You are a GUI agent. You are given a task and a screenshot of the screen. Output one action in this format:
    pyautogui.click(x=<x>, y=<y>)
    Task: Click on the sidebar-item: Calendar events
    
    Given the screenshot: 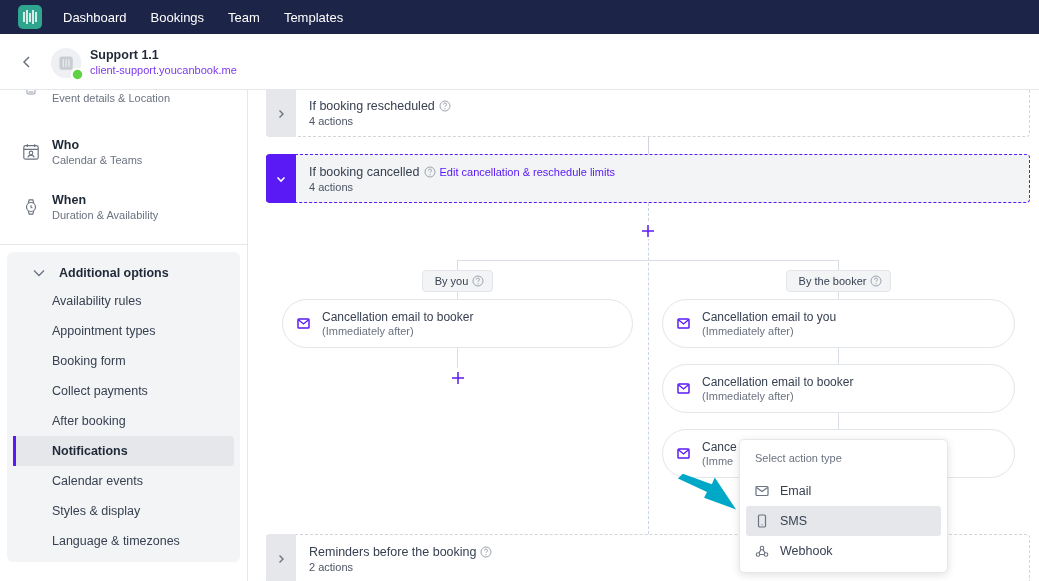 What is the action you would take?
    pyautogui.click(x=123, y=481)
    